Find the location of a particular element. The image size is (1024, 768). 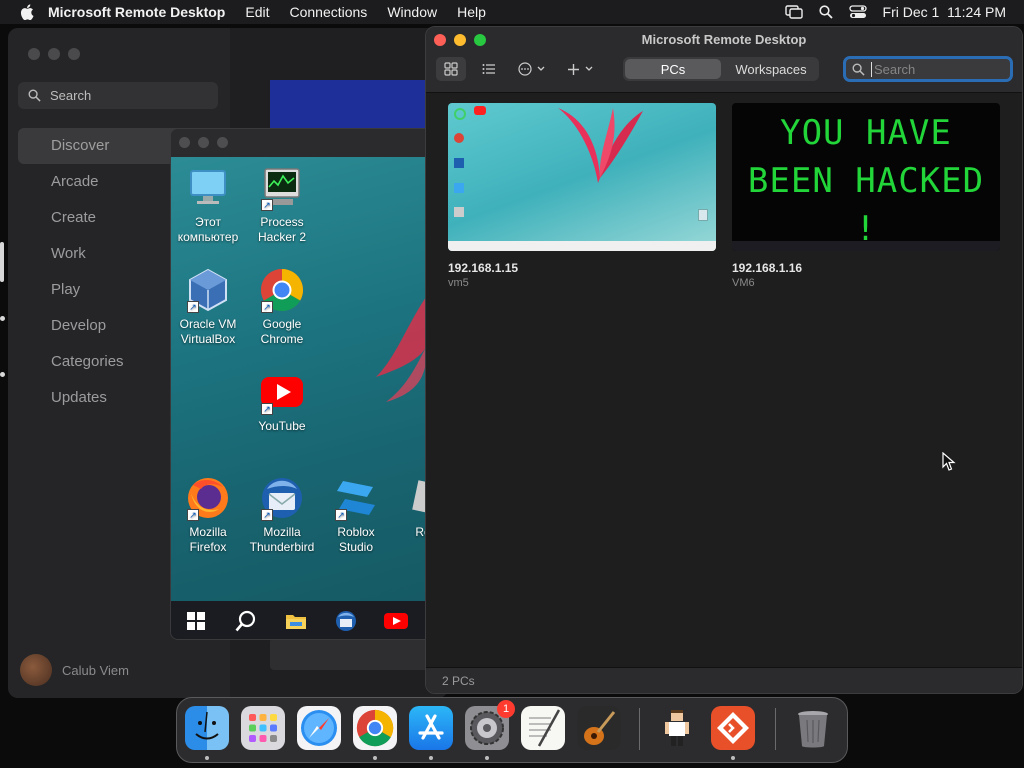

list-view-button is located at coordinates (489, 69).